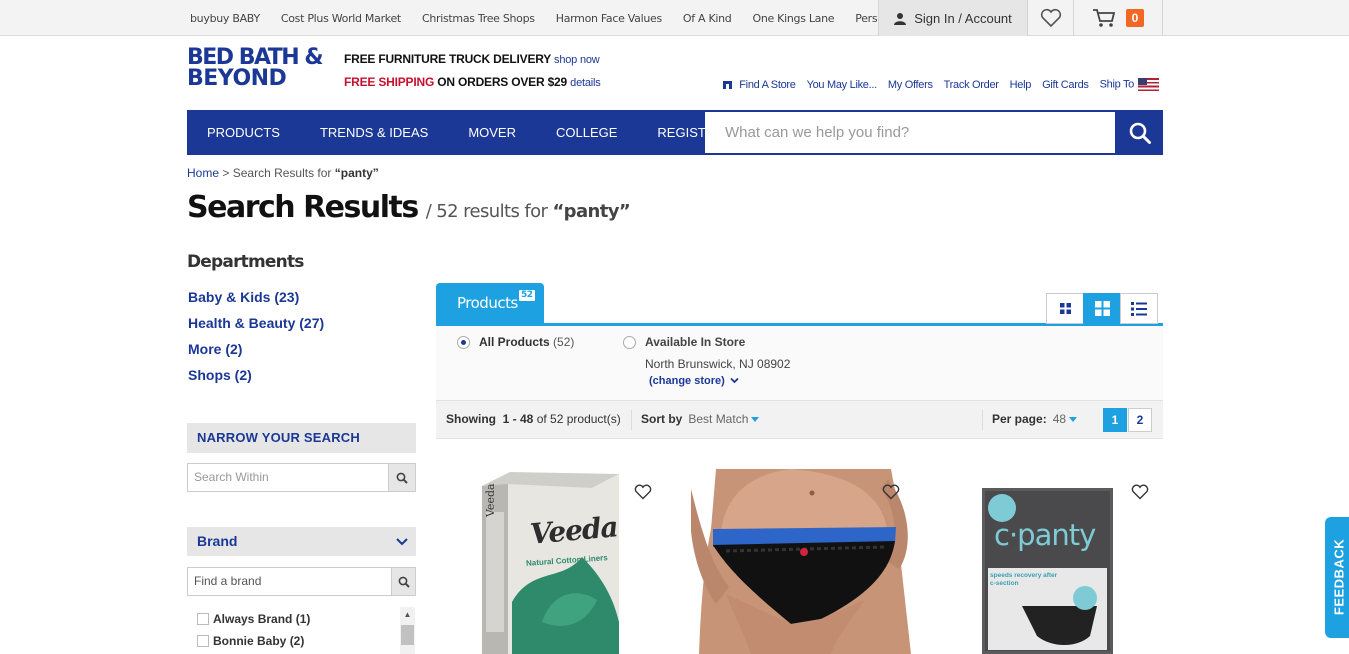 This screenshot has height=654, width=1349. Describe the element at coordinates (492, 132) in the screenshot. I see `nav-mover: MOVER` at that location.